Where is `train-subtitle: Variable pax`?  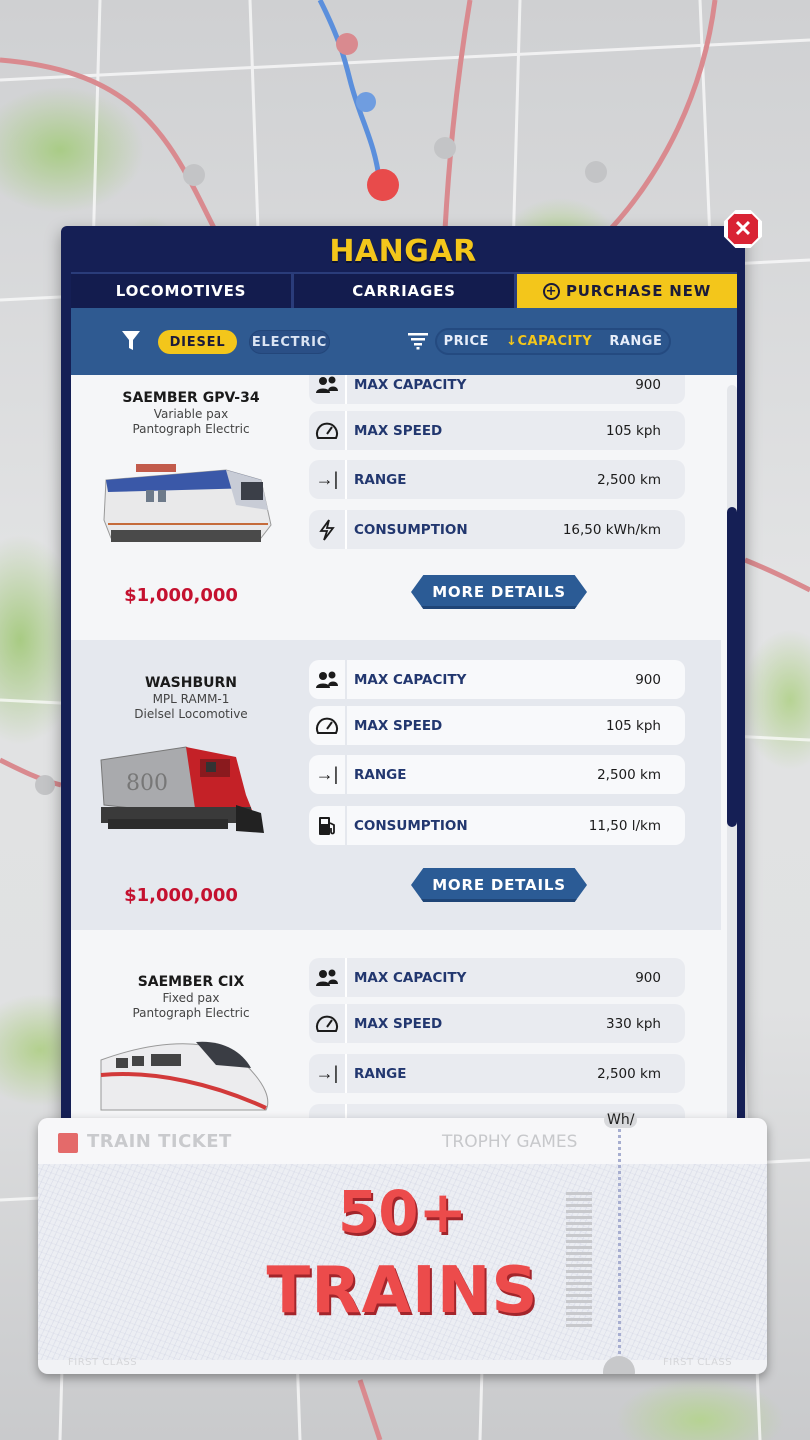 train-subtitle: Variable pax is located at coordinates (191, 414).